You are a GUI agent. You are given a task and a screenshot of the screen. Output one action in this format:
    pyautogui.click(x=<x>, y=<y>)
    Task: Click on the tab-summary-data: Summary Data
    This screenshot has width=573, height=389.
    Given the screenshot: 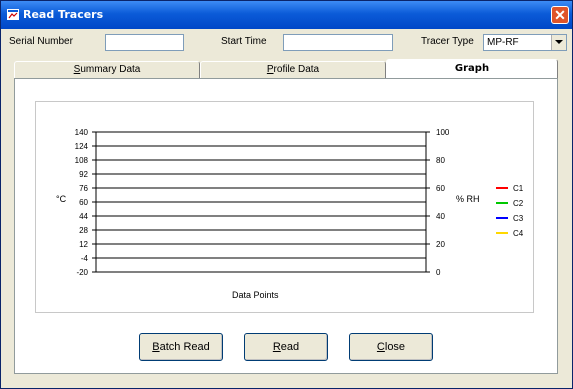 What is the action you would take?
    pyautogui.click(x=107, y=69)
    